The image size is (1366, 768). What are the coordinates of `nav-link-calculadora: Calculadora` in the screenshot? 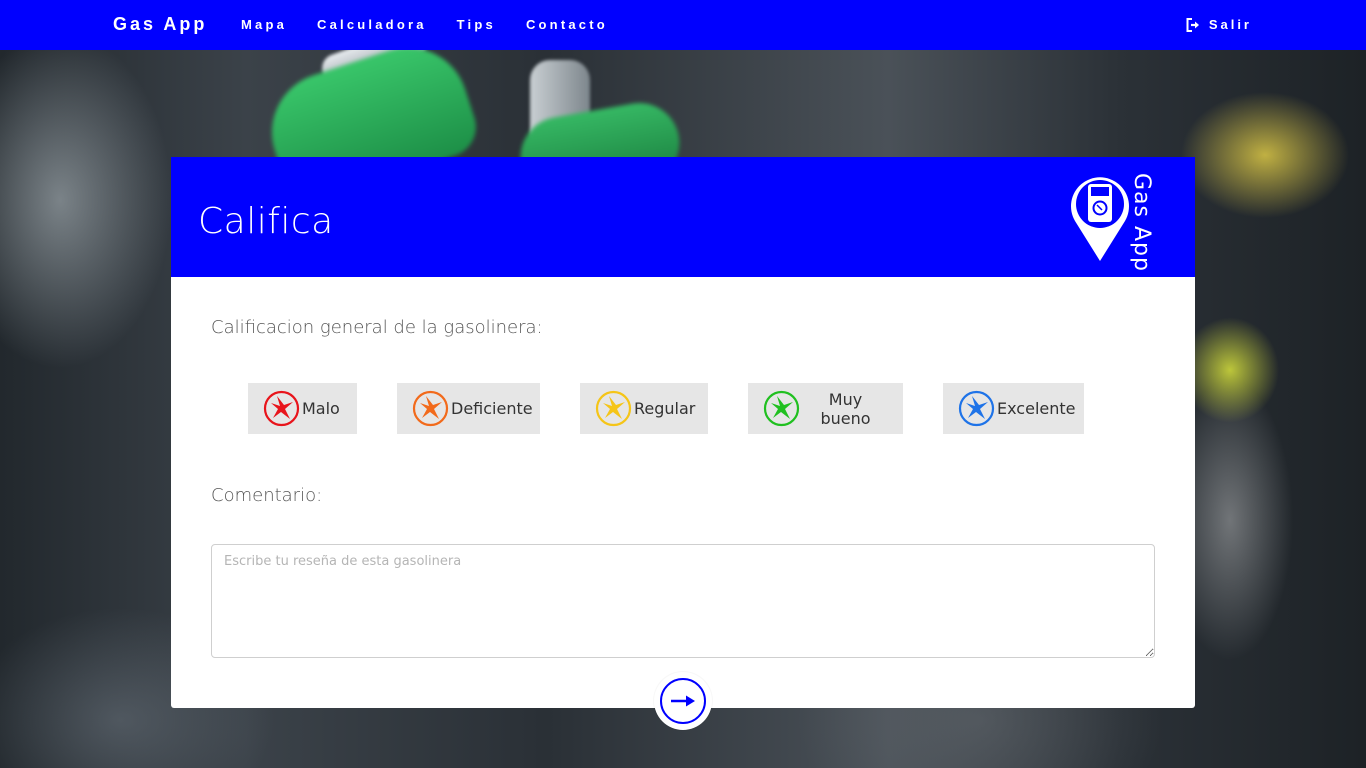 It's located at (372, 24).